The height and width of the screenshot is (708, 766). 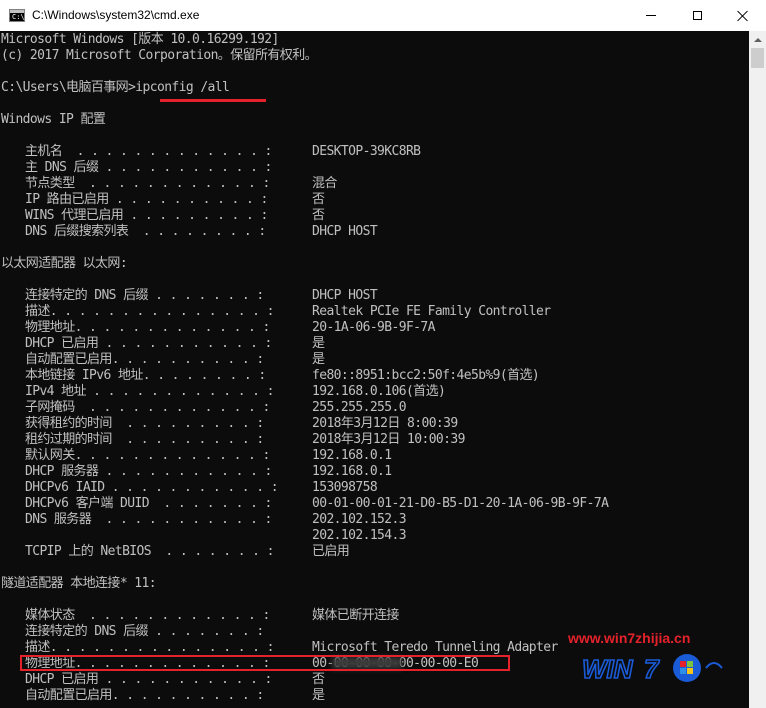 I want to click on field-label: 主 DNS 后缀 . . . . . . . . . . . :, so click(x=148, y=167).